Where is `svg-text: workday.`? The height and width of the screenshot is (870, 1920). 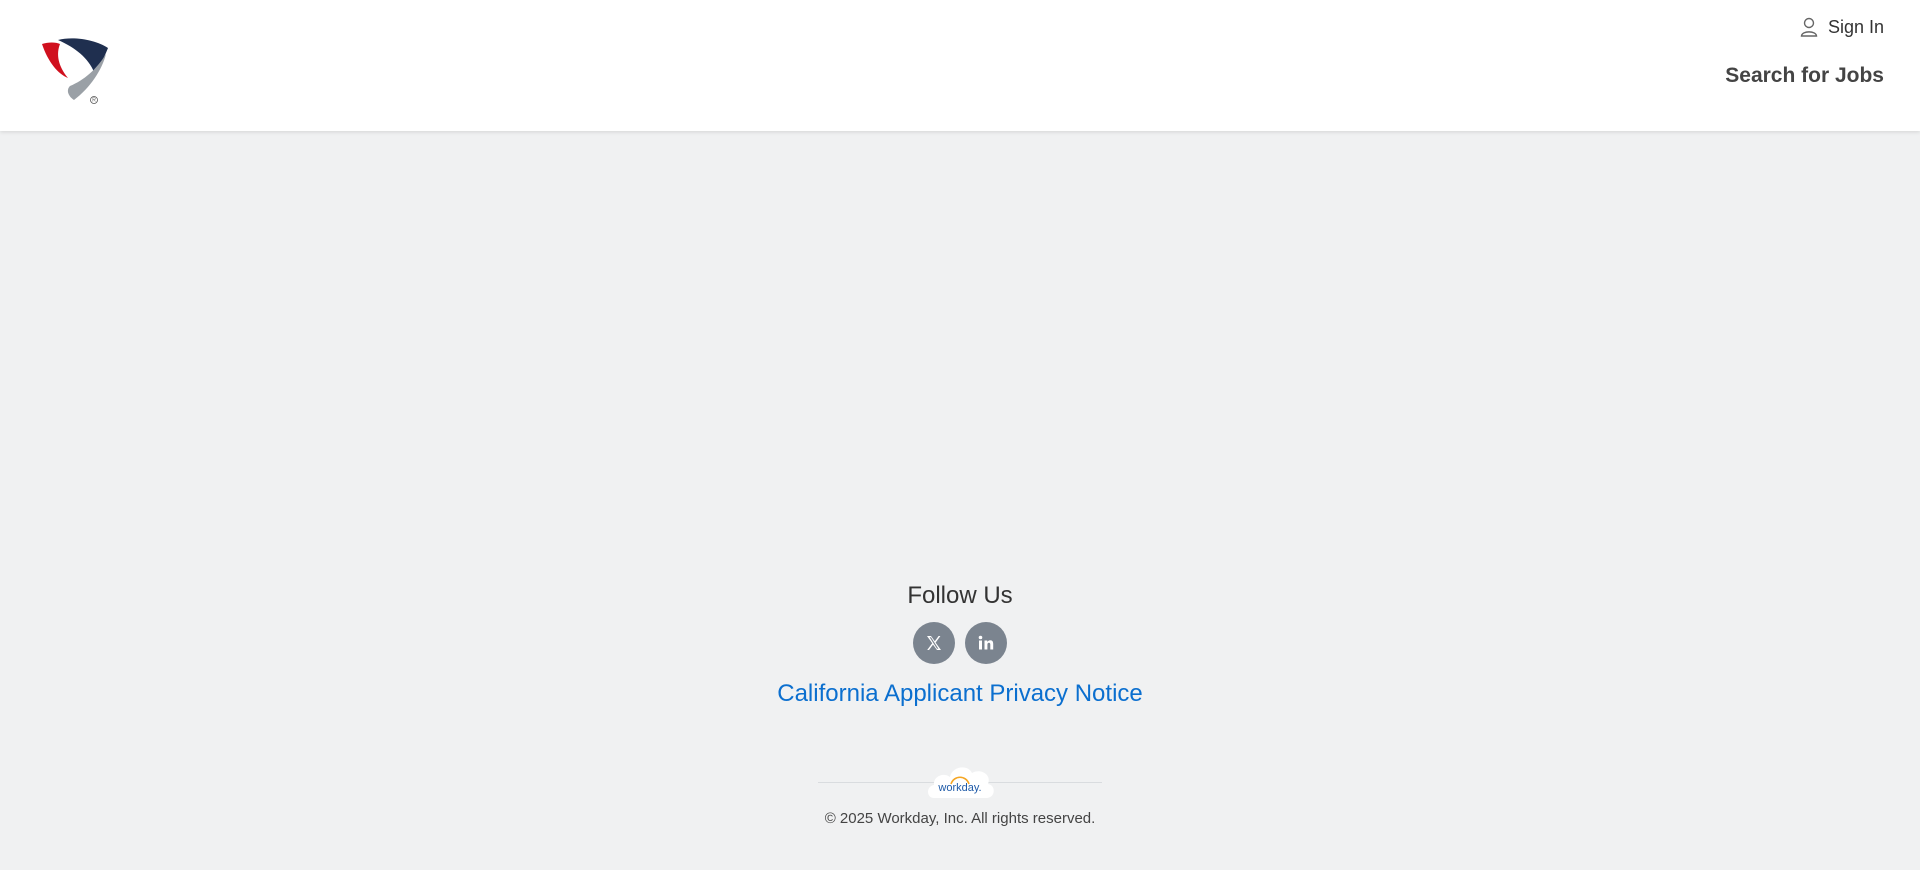
svg-text: workday. is located at coordinates (959, 788).